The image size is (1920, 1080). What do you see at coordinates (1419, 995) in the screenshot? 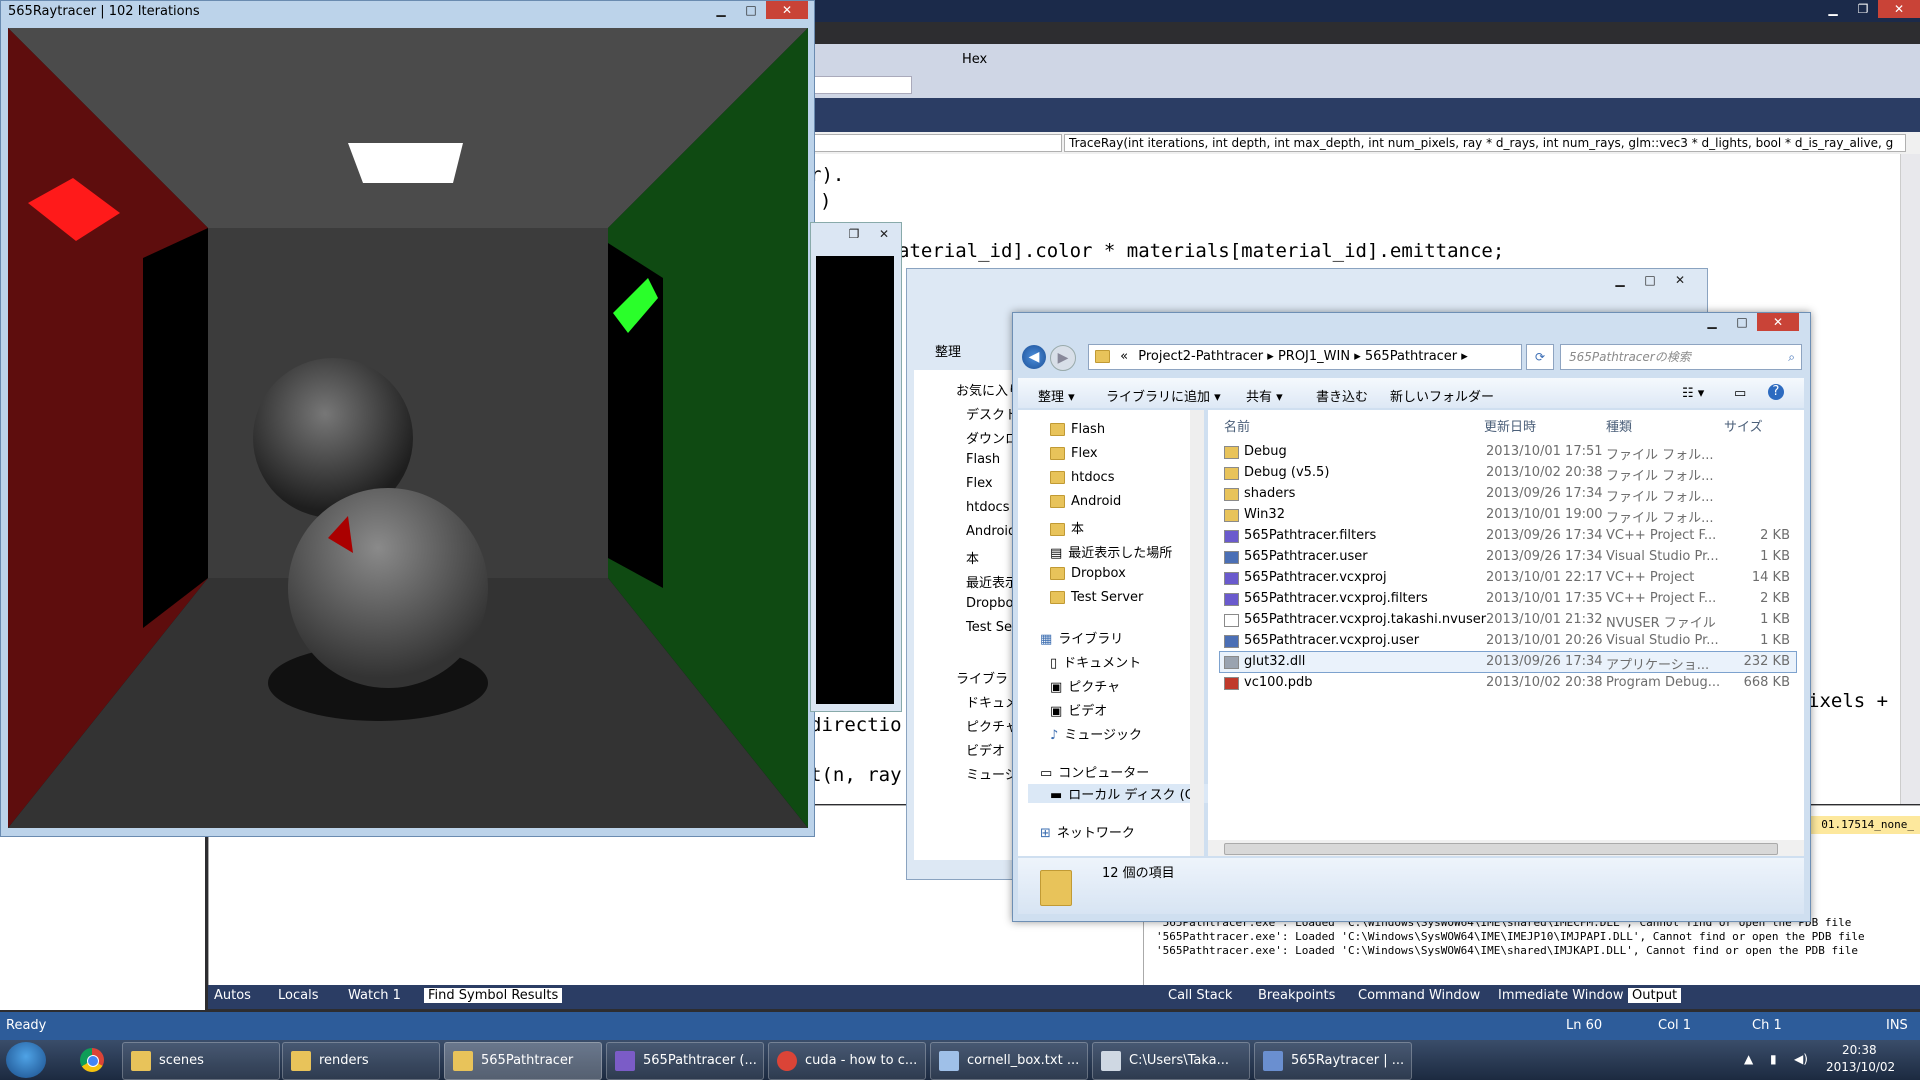
I see `tab-command-window: Command Window` at bounding box center [1419, 995].